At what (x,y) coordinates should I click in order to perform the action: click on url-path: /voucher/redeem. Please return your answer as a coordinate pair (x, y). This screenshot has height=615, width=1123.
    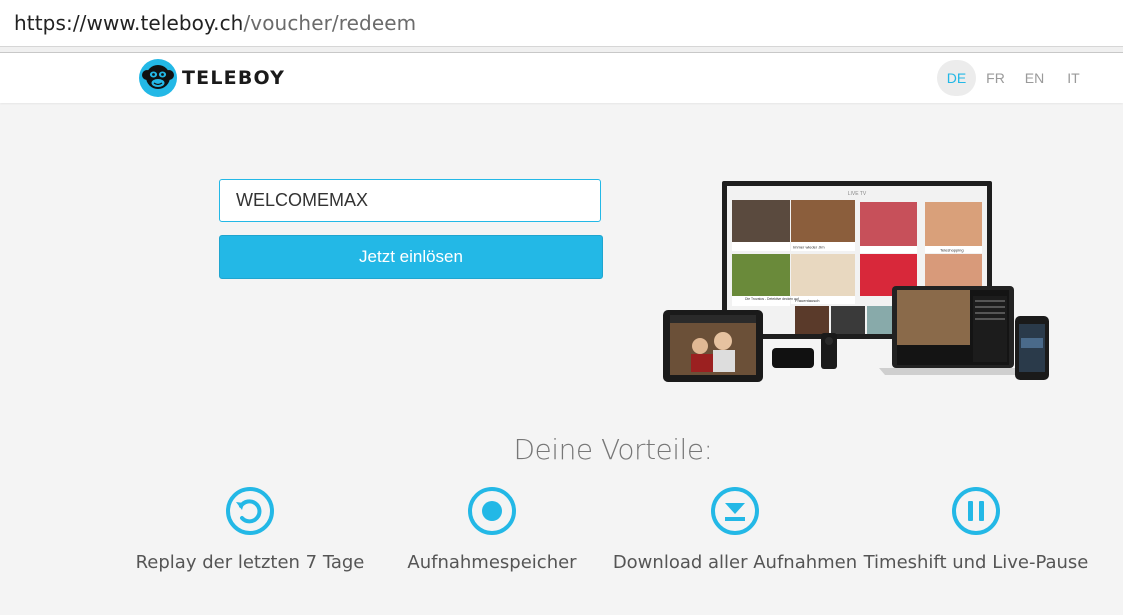
    Looking at the image, I should click on (330, 23).